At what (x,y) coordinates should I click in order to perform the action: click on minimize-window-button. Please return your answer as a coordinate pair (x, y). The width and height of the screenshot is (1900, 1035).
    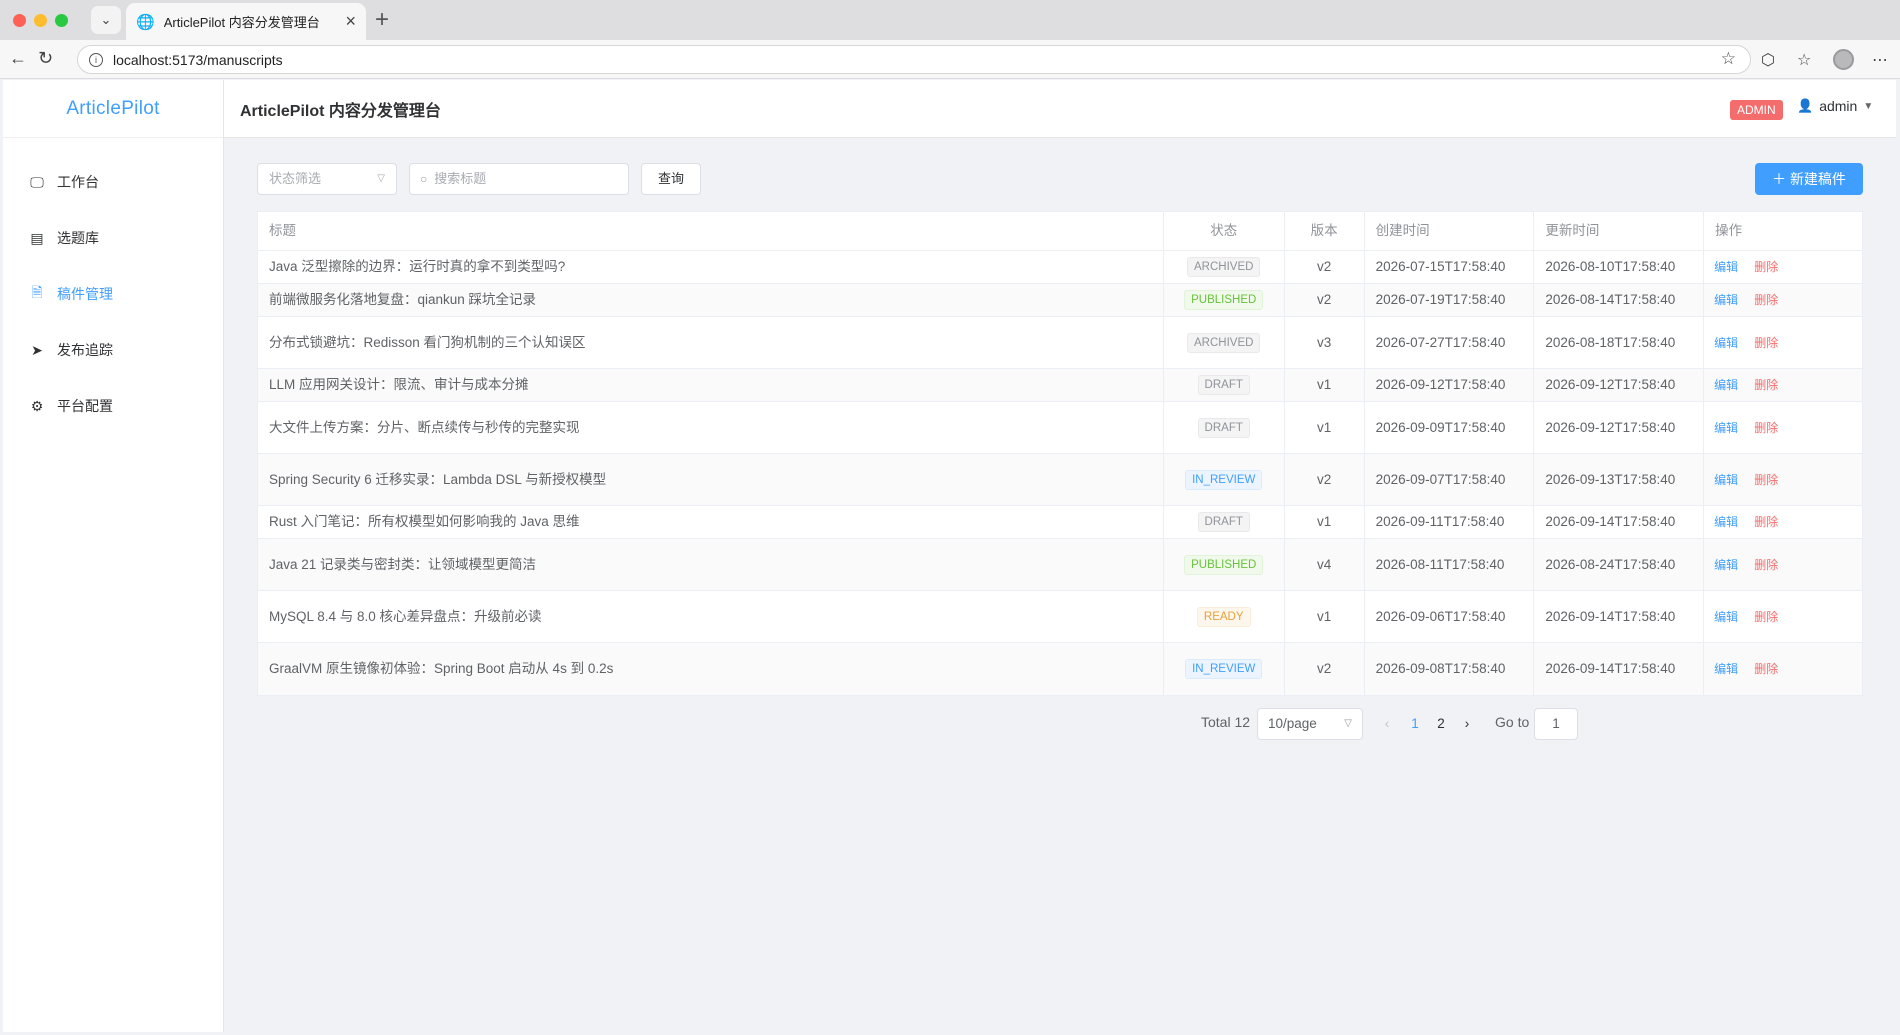
    Looking at the image, I should click on (40, 20).